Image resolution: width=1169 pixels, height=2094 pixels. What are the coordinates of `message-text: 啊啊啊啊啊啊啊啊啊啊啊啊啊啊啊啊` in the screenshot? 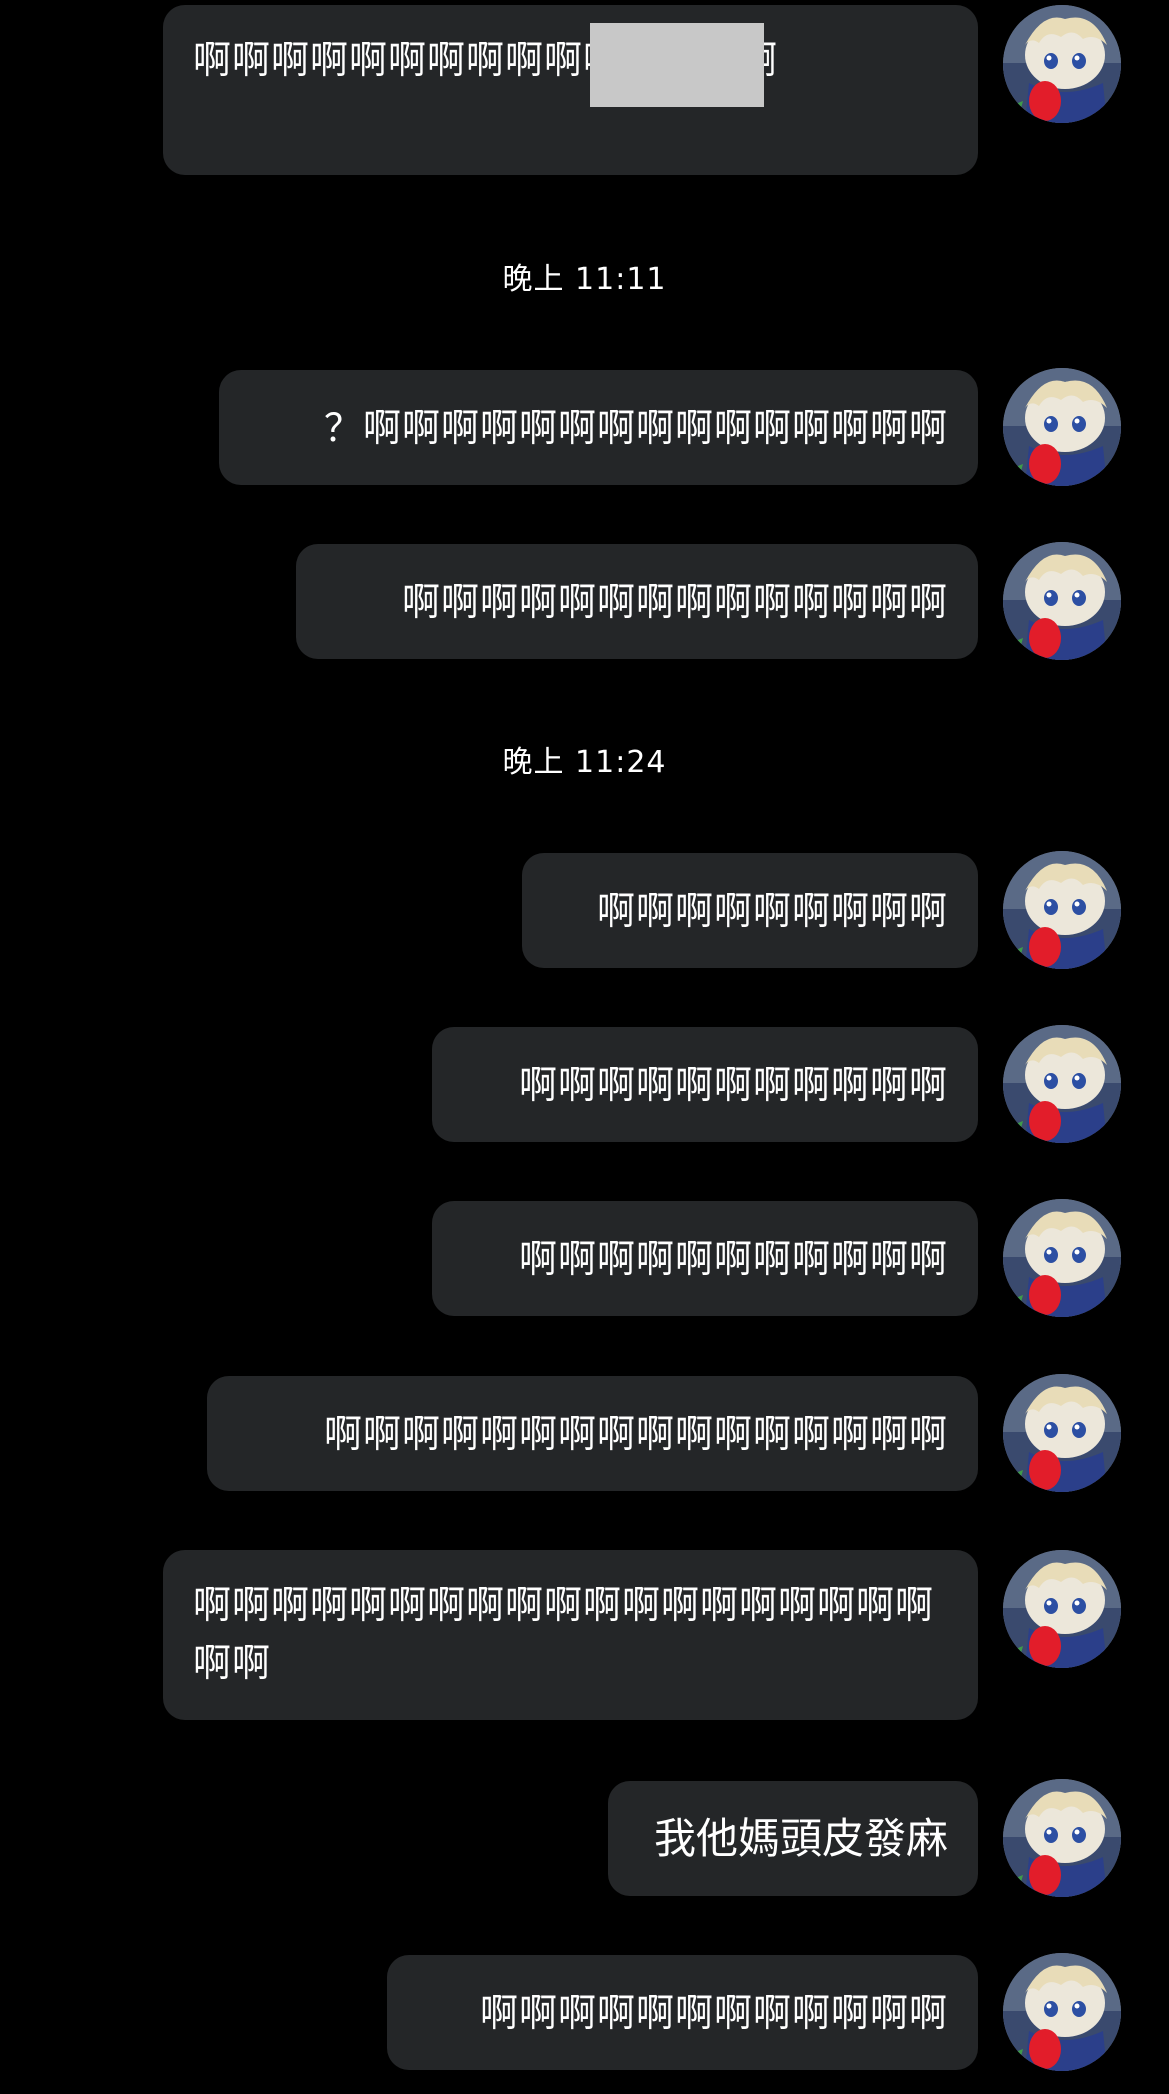 It's located at (635, 1433).